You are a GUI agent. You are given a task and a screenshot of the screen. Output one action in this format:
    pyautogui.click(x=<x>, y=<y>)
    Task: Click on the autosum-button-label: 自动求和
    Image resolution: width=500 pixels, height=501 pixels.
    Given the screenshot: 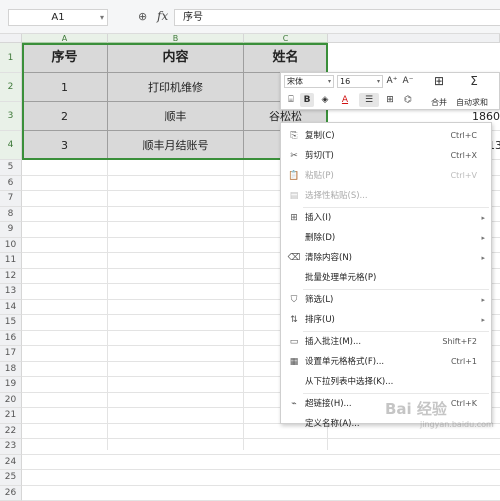 What is the action you would take?
    pyautogui.click(x=472, y=102)
    